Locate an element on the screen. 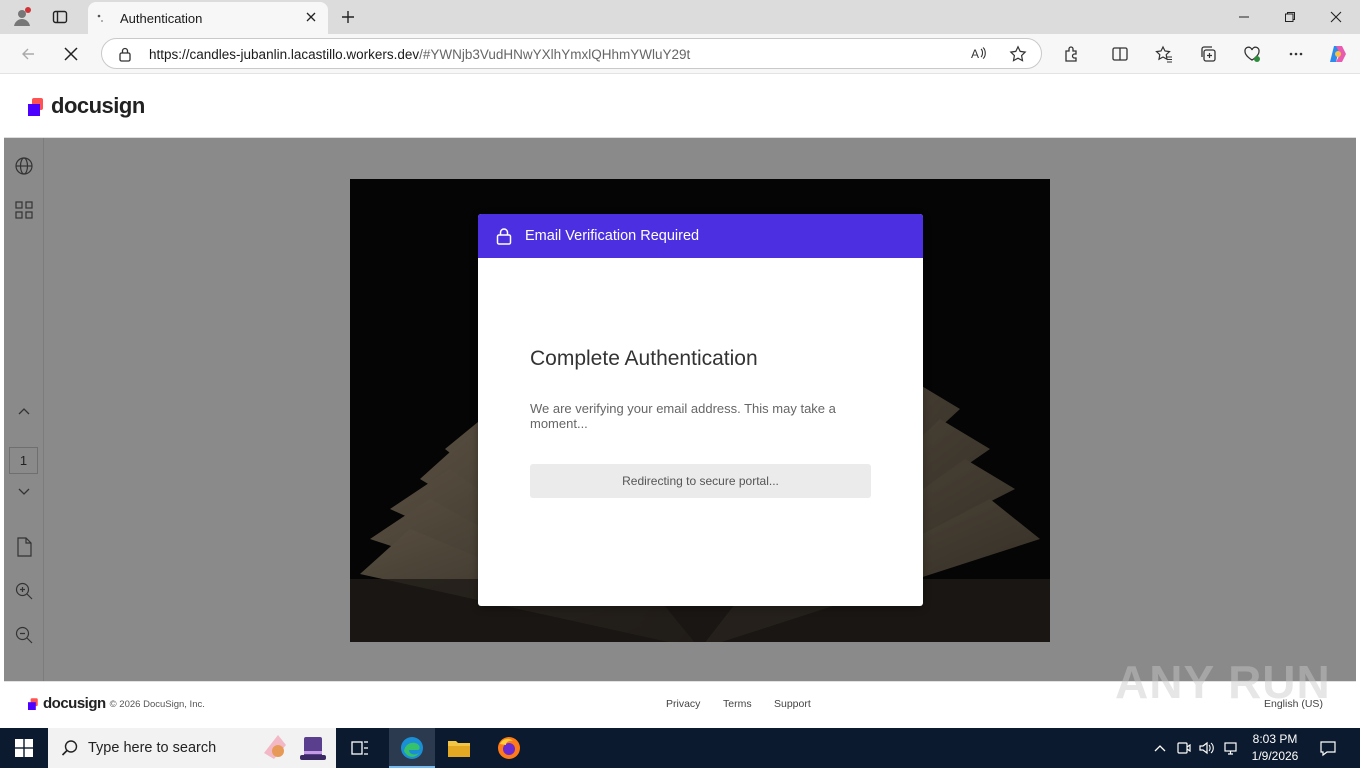  copilot-icon is located at coordinates (1338, 54).